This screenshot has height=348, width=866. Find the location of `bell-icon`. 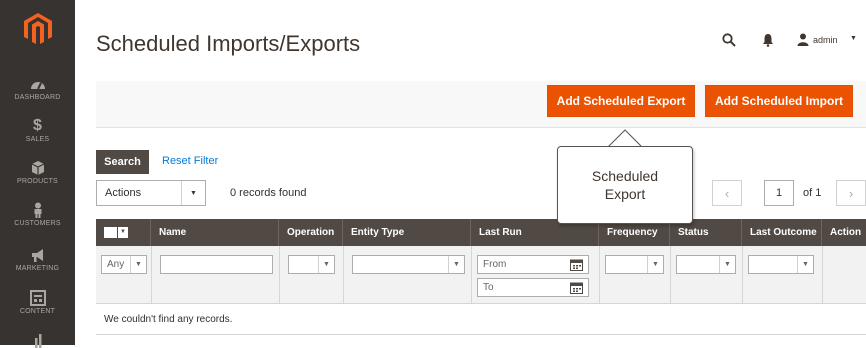

bell-icon is located at coordinates (768, 40).